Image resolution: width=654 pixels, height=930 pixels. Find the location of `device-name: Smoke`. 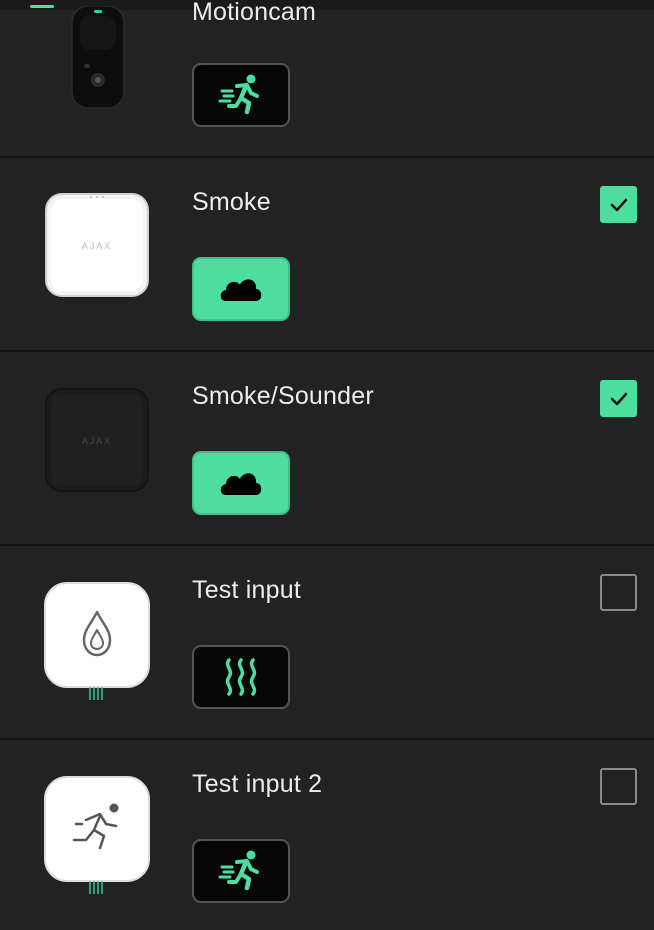

device-name: Smoke is located at coordinates (231, 202).